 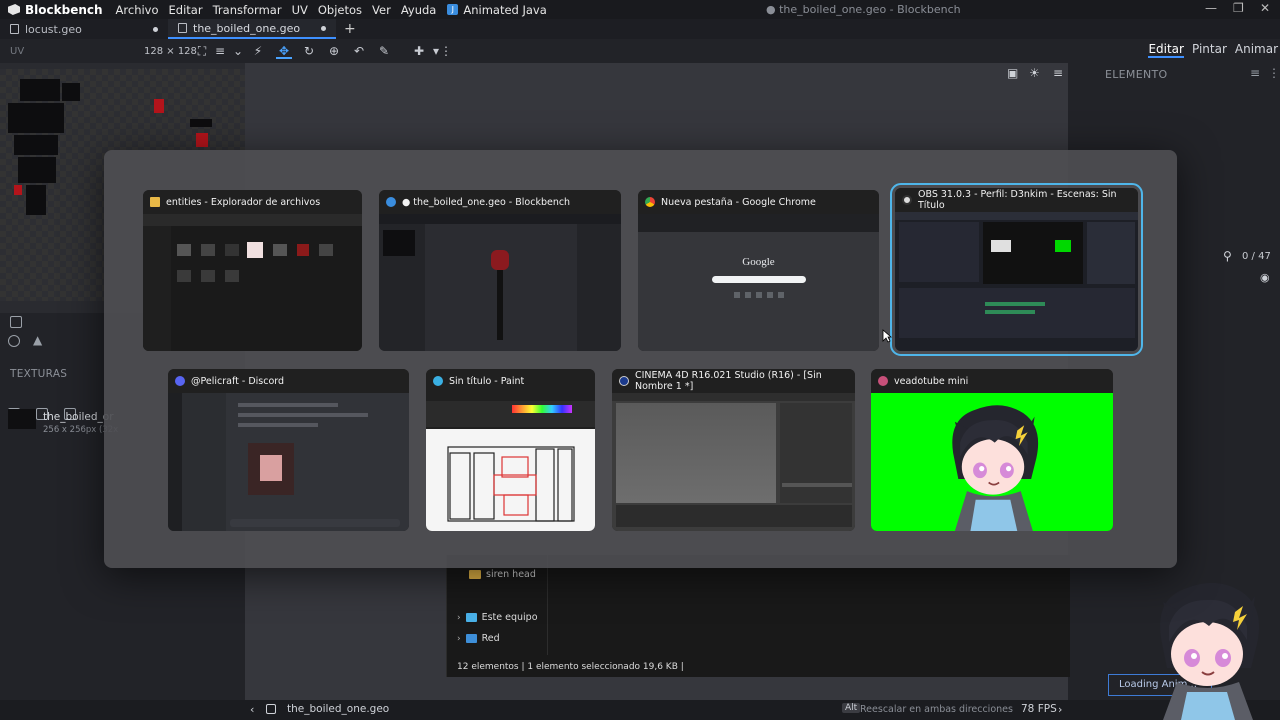 I want to click on folder-icon, so click(x=475, y=574).